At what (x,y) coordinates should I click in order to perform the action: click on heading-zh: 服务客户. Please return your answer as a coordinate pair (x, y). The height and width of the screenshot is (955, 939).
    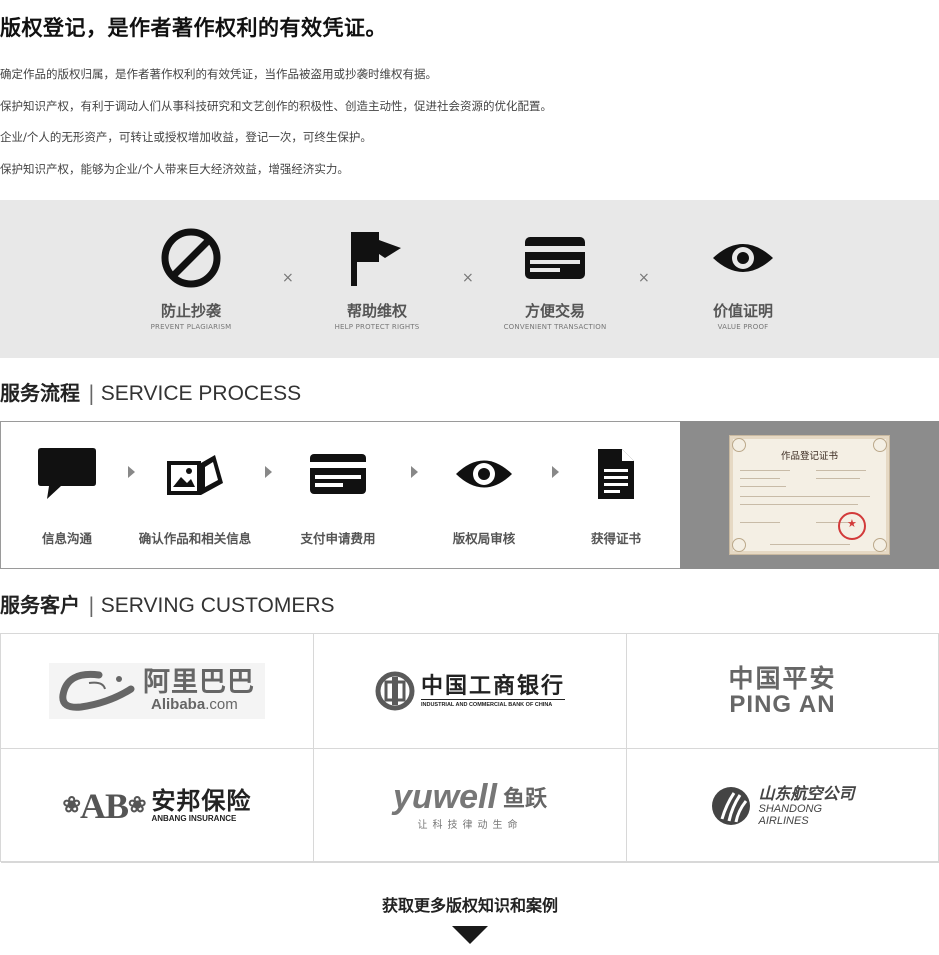
    Looking at the image, I should click on (40, 605).